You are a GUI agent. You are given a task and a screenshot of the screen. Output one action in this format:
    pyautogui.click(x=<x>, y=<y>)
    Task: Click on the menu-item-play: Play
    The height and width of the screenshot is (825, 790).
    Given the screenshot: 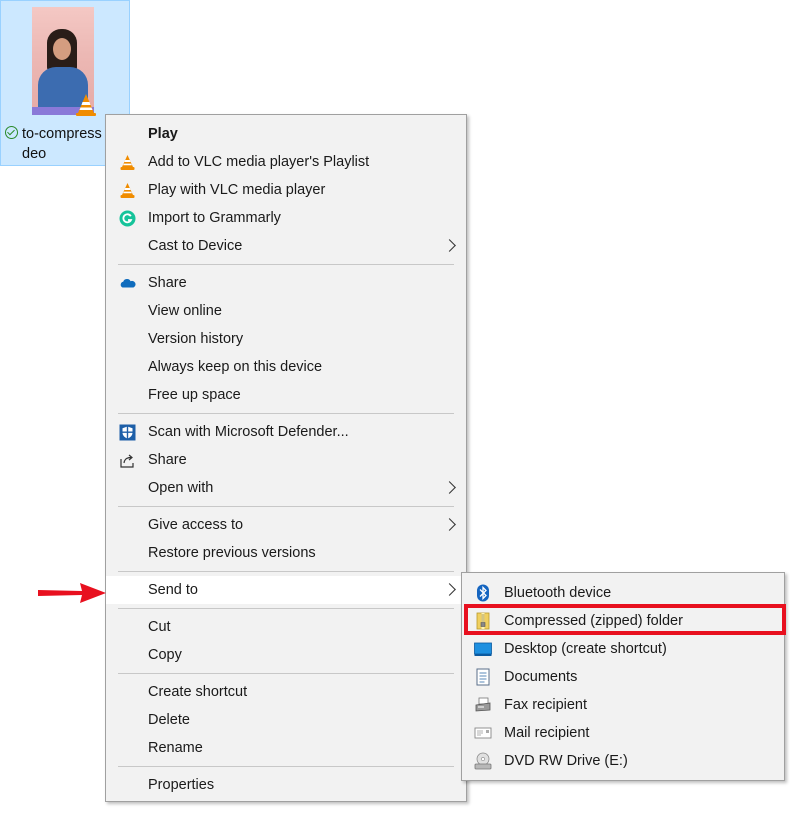 What is the action you would take?
    pyautogui.click(x=286, y=134)
    